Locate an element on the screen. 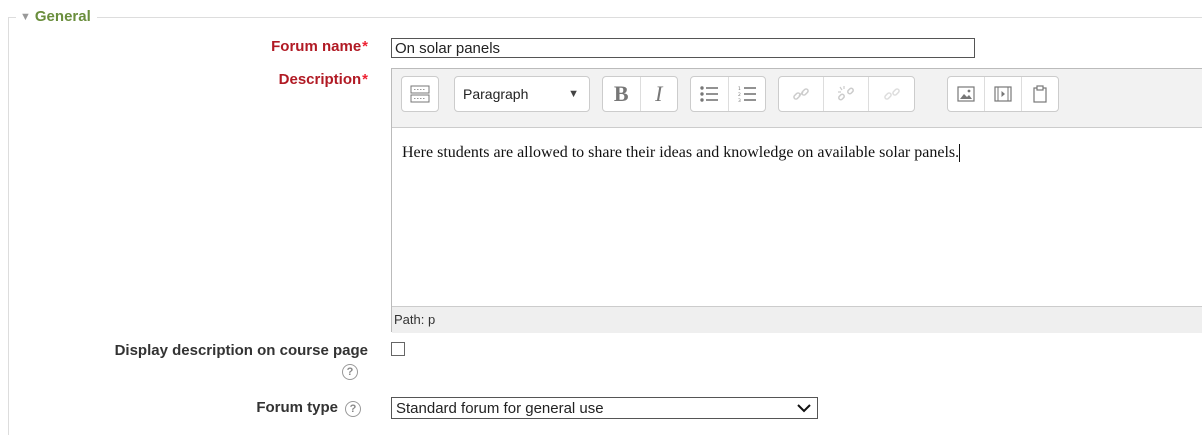  clipboard-icon is located at coordinates (1040, 94).